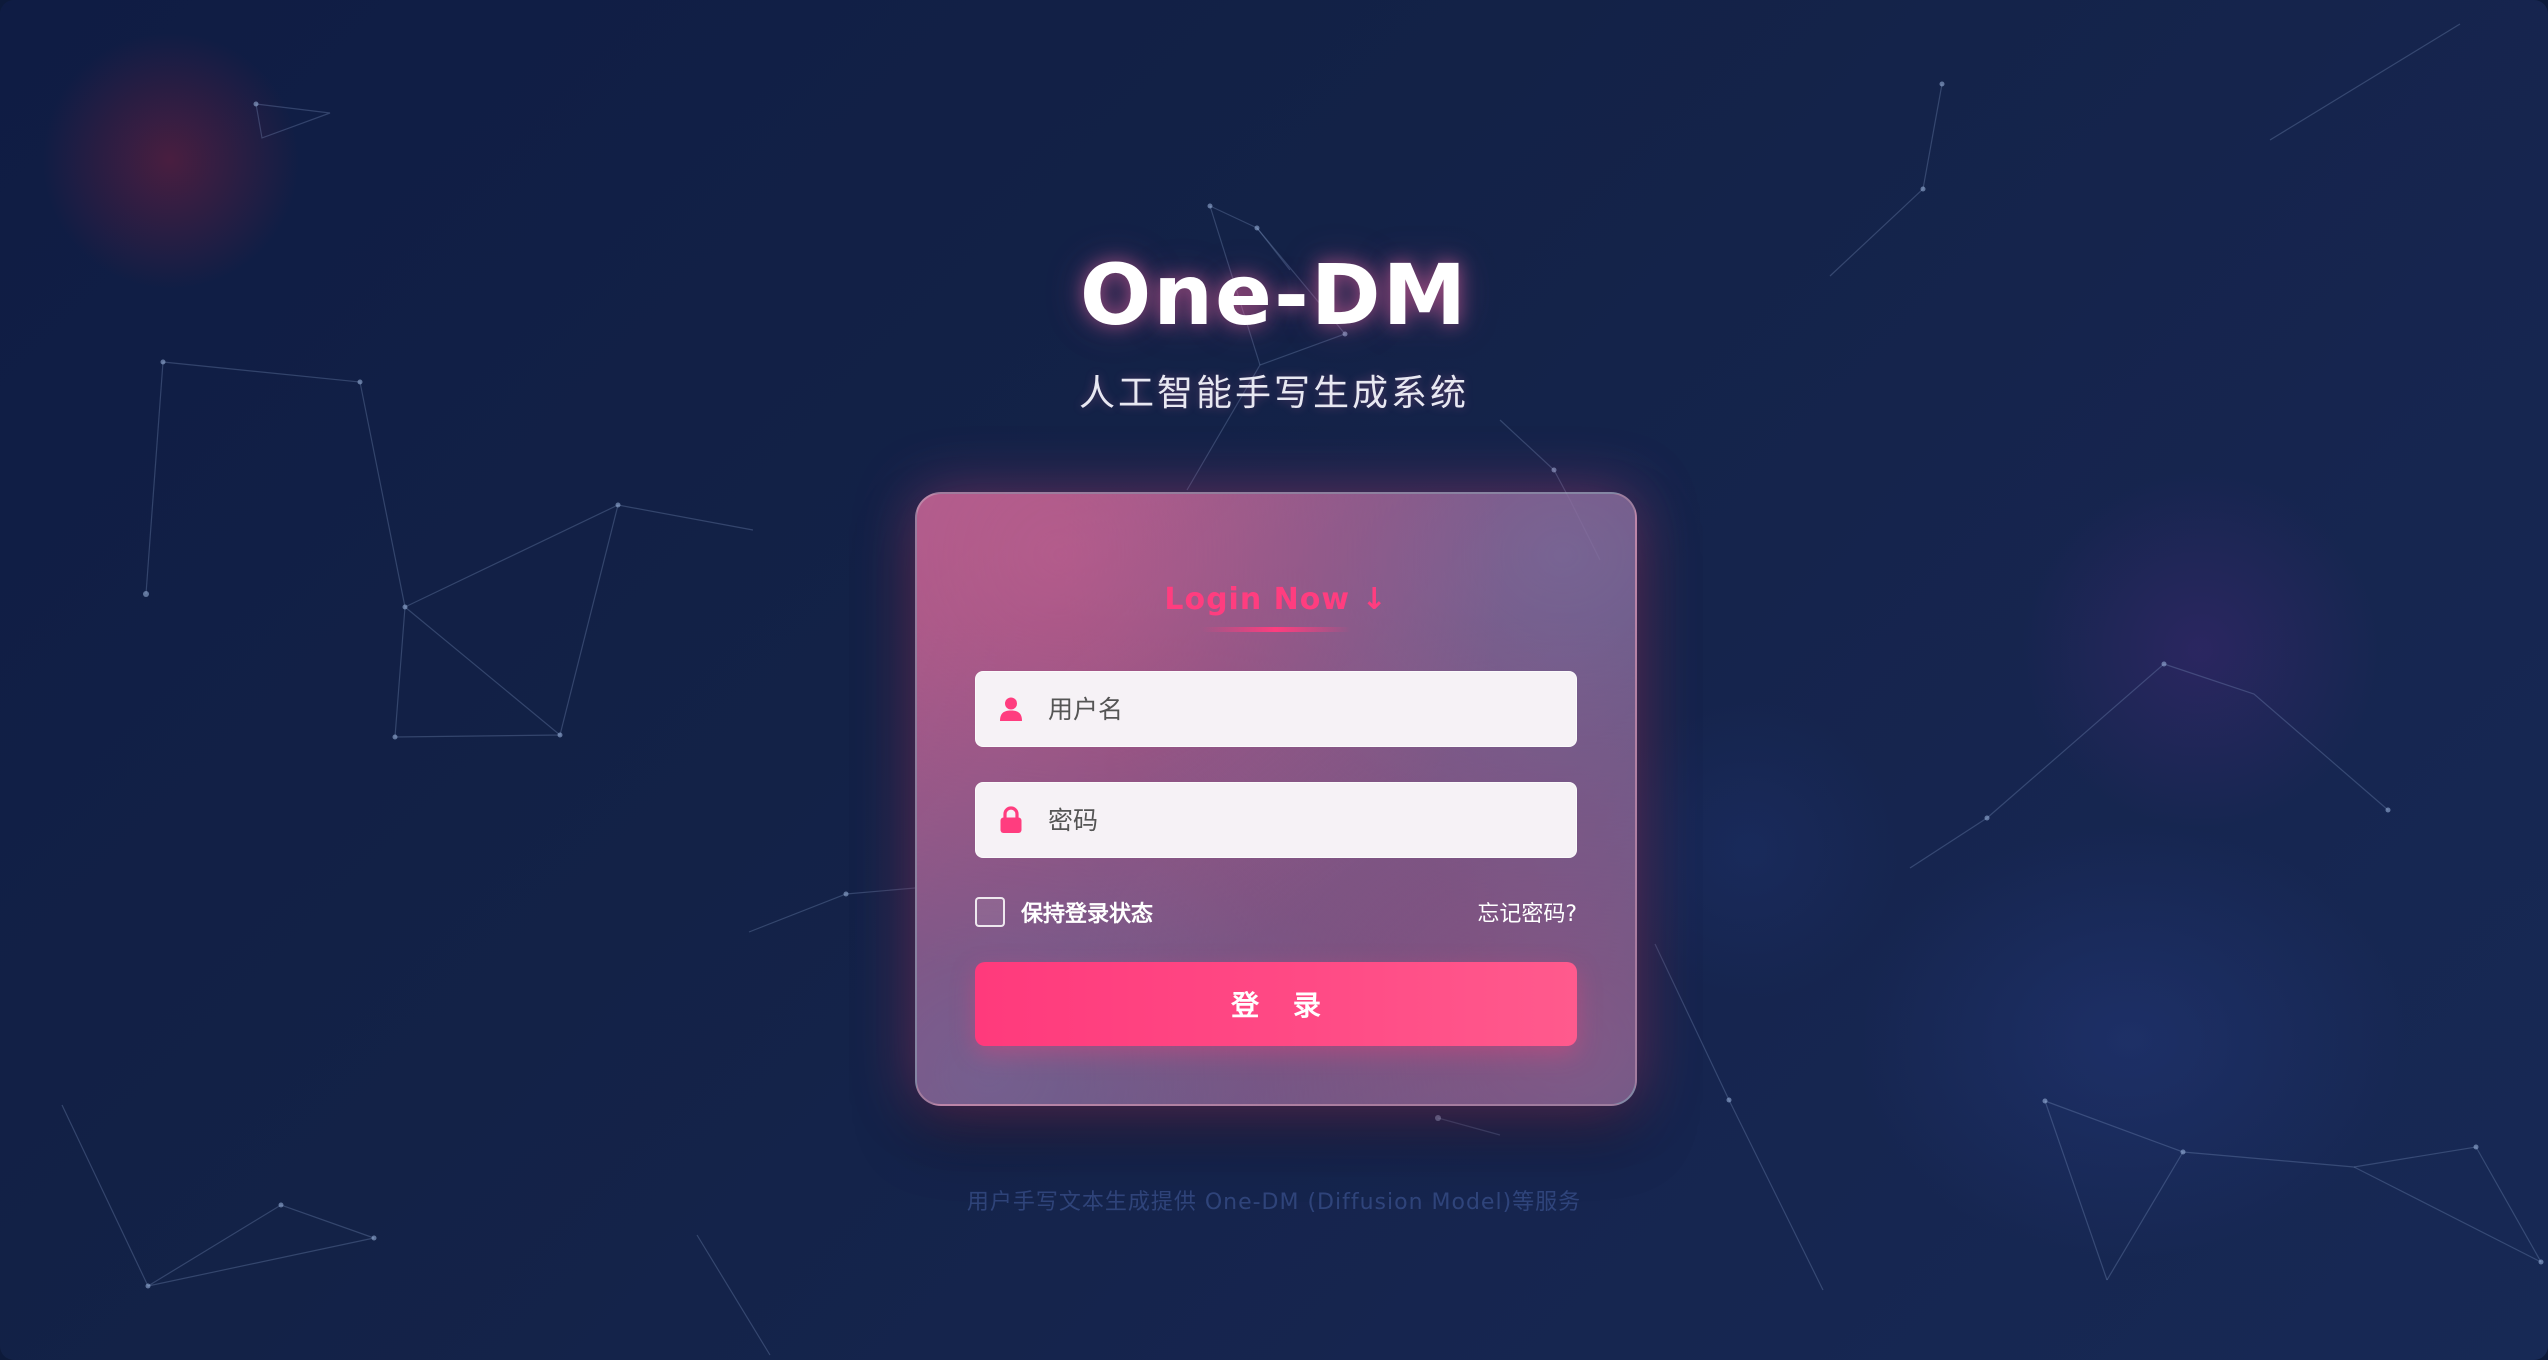 Image resolution: width=2548 pixels, height=1360 pixels. What do you see at coordinates (1276, 1004) in the screenshot?
I see `login-button: 登 录` at bounding box center [1276, 1004].